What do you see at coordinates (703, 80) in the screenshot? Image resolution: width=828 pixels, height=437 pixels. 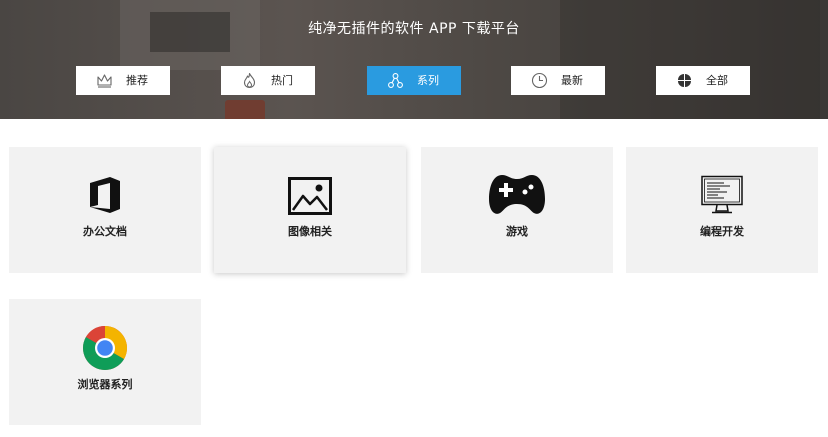 I see `tab-all: 全部` at bounding box center [703, 80].